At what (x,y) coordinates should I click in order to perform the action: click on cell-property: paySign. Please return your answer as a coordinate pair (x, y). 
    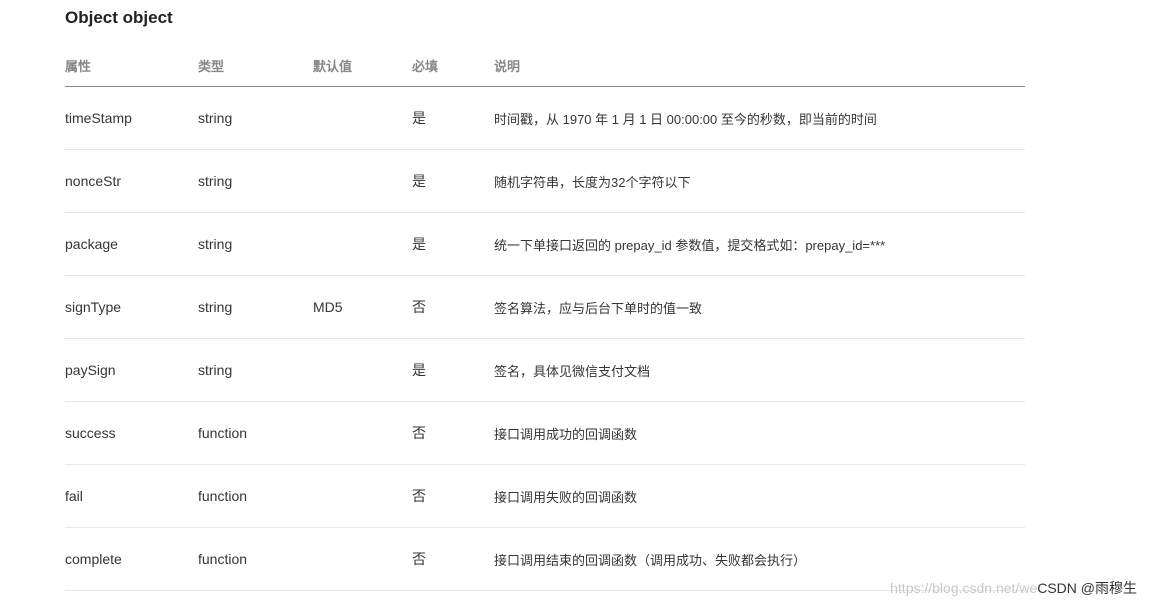
    Looking at the image, I should click on (131, 370).